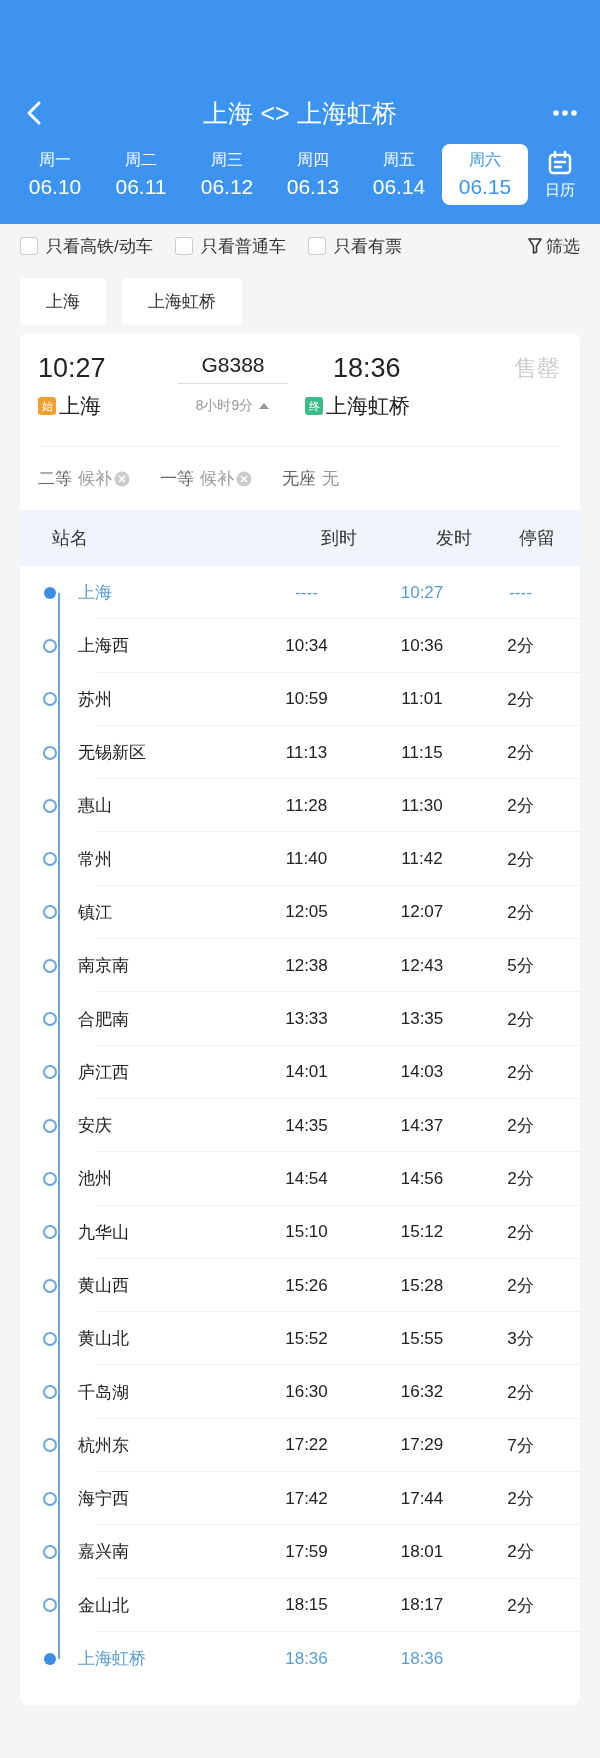 The height and width of the screenshot is (1758, 600). What do you see at coordinates (560, 162) in the screenshot?
I see `calendar-icon` at bounding box center [560, 162].